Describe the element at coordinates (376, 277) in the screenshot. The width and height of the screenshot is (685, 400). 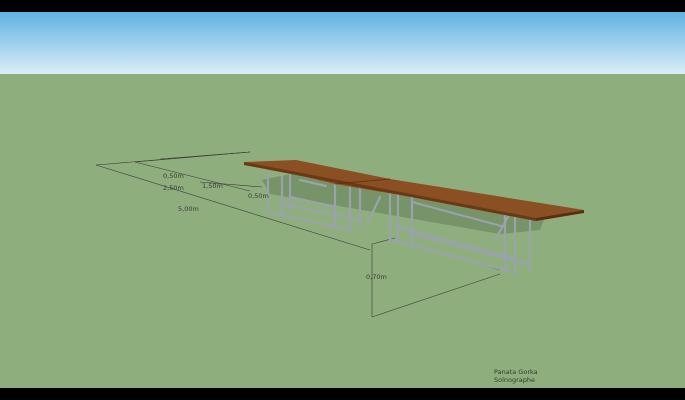
I see `dim-label-0-70m: 0,70m` at that location.